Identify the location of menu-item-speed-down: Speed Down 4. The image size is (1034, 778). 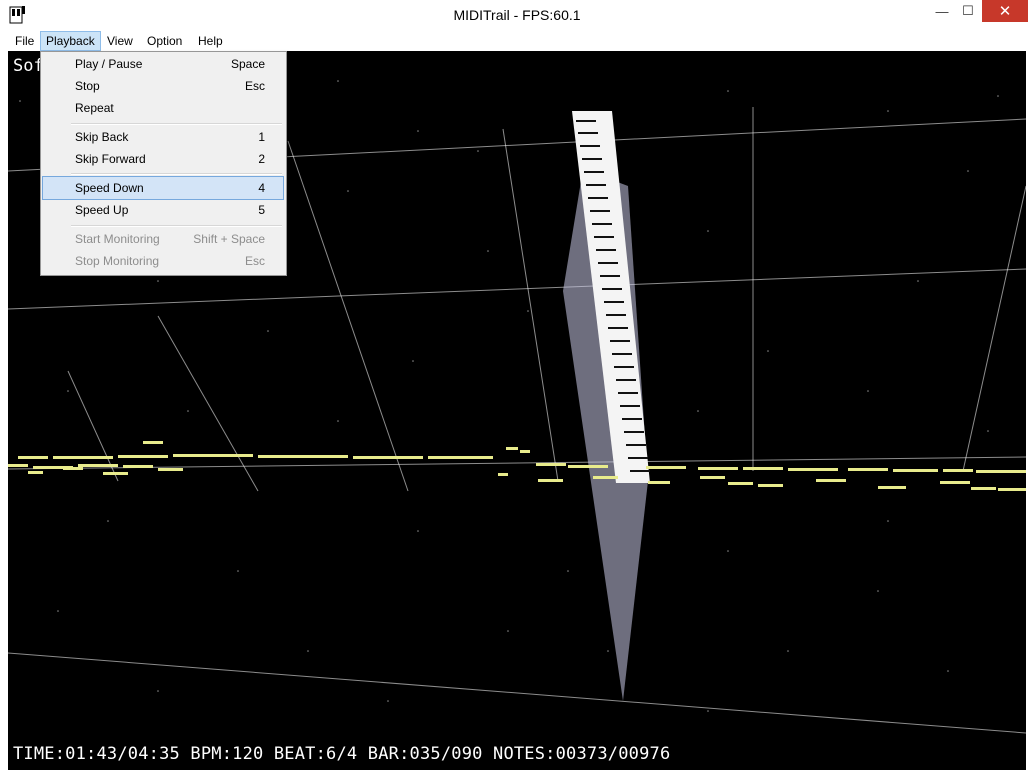
(163, 188).